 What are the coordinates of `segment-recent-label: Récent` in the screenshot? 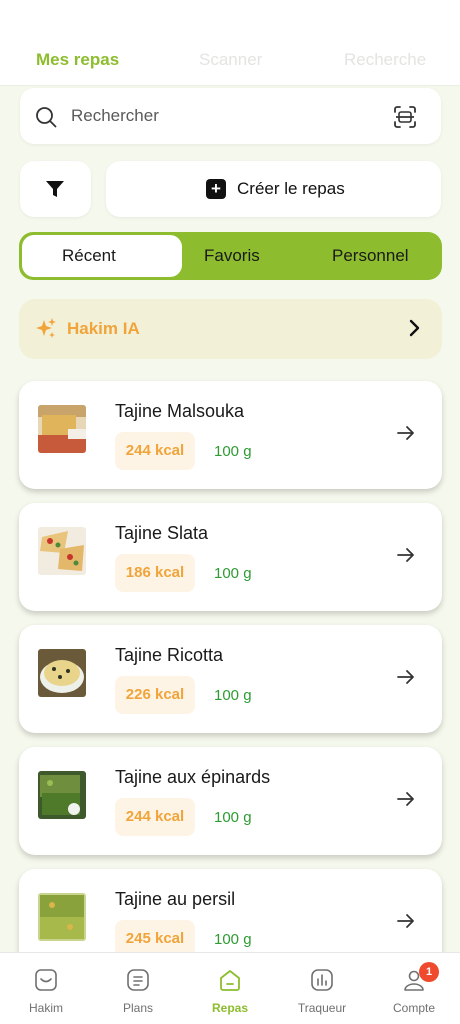 It's located at (89, 256).